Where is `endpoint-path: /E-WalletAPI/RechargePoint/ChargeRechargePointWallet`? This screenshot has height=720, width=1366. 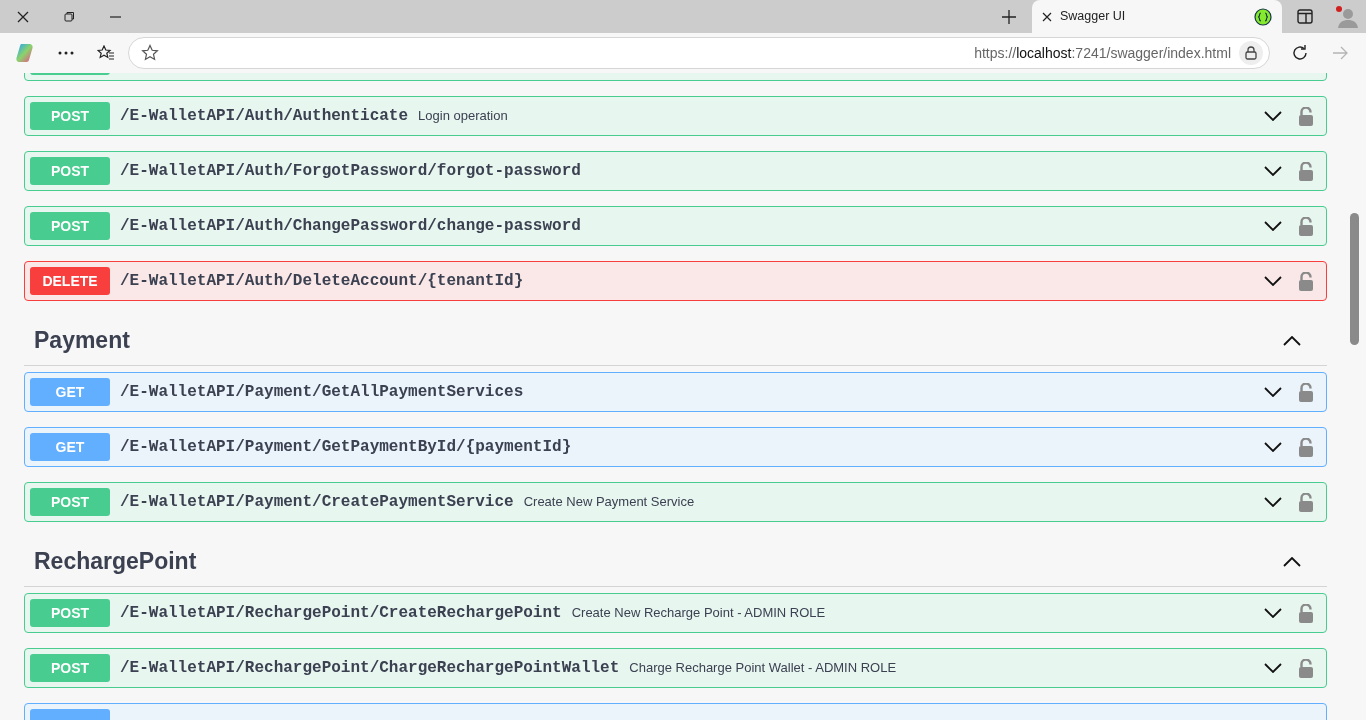 endpoint-path: /E-WalletAPI/RechargePoint/ChargeRechargePointWallet is located at coordinates (370, 668).